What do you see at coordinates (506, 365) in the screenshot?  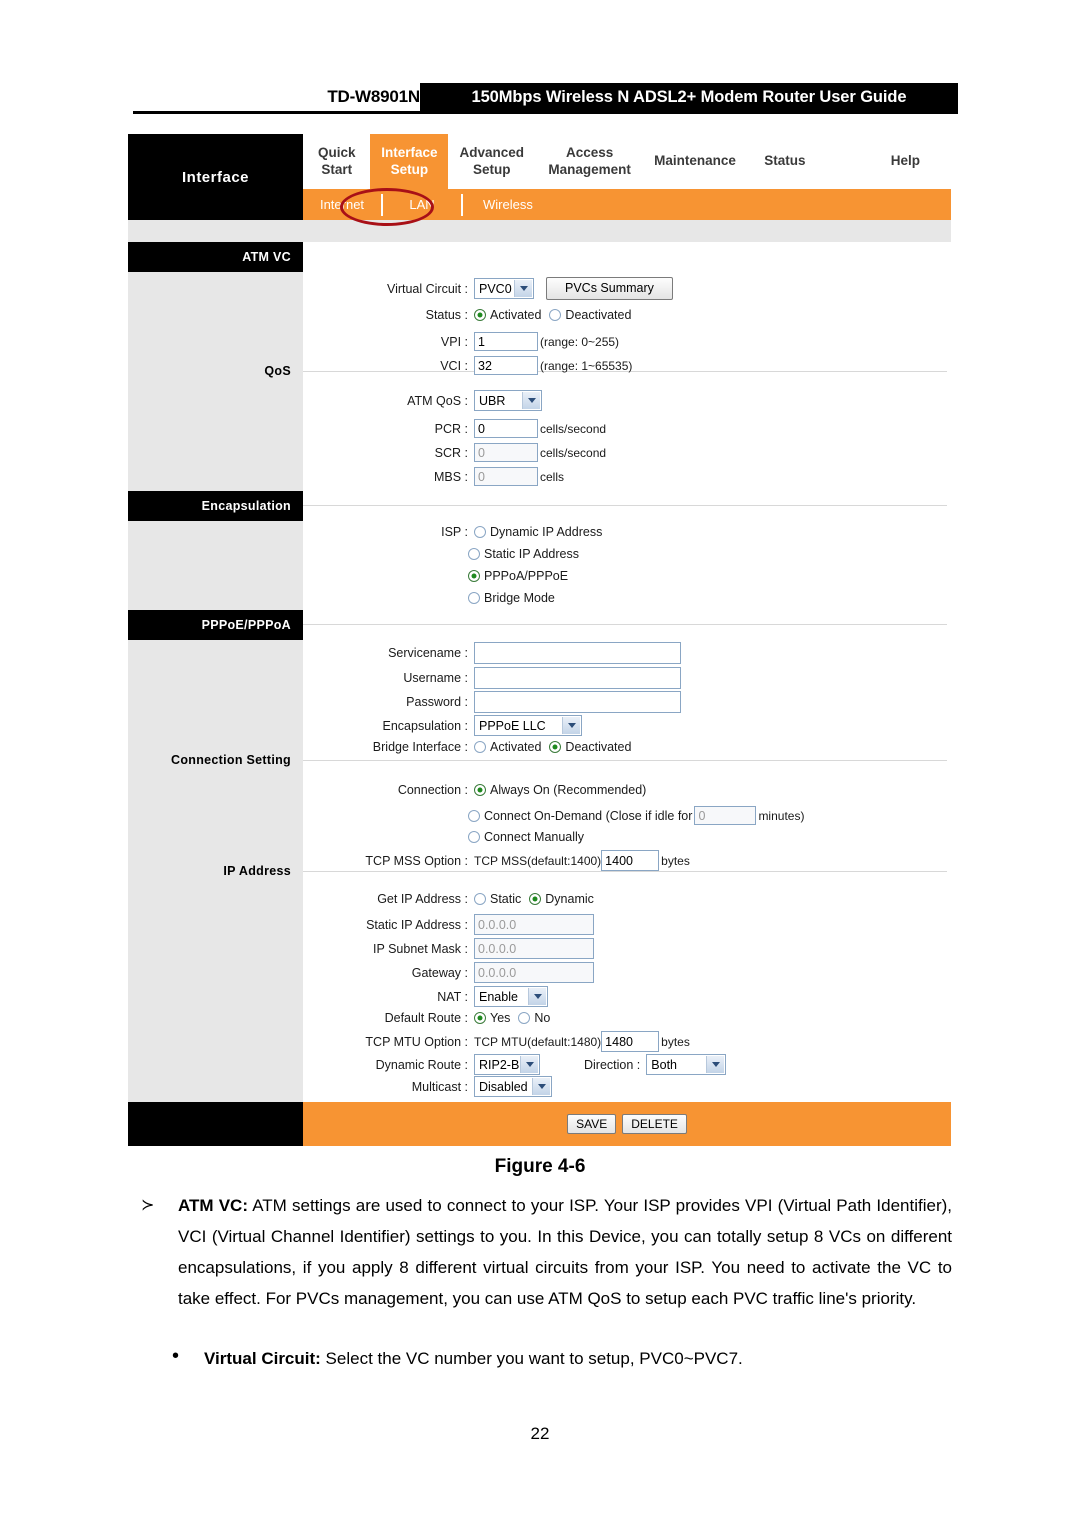 I see `vci-input` at bounding box center [506, 365].